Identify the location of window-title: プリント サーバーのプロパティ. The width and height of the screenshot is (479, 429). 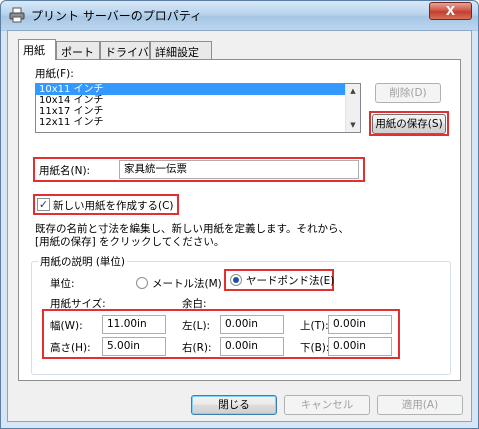
(116, 16).